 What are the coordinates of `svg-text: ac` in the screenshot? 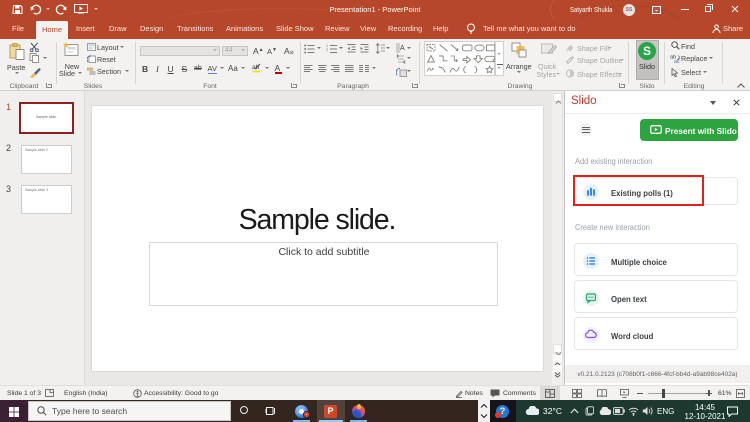 It's located at (677, 61).